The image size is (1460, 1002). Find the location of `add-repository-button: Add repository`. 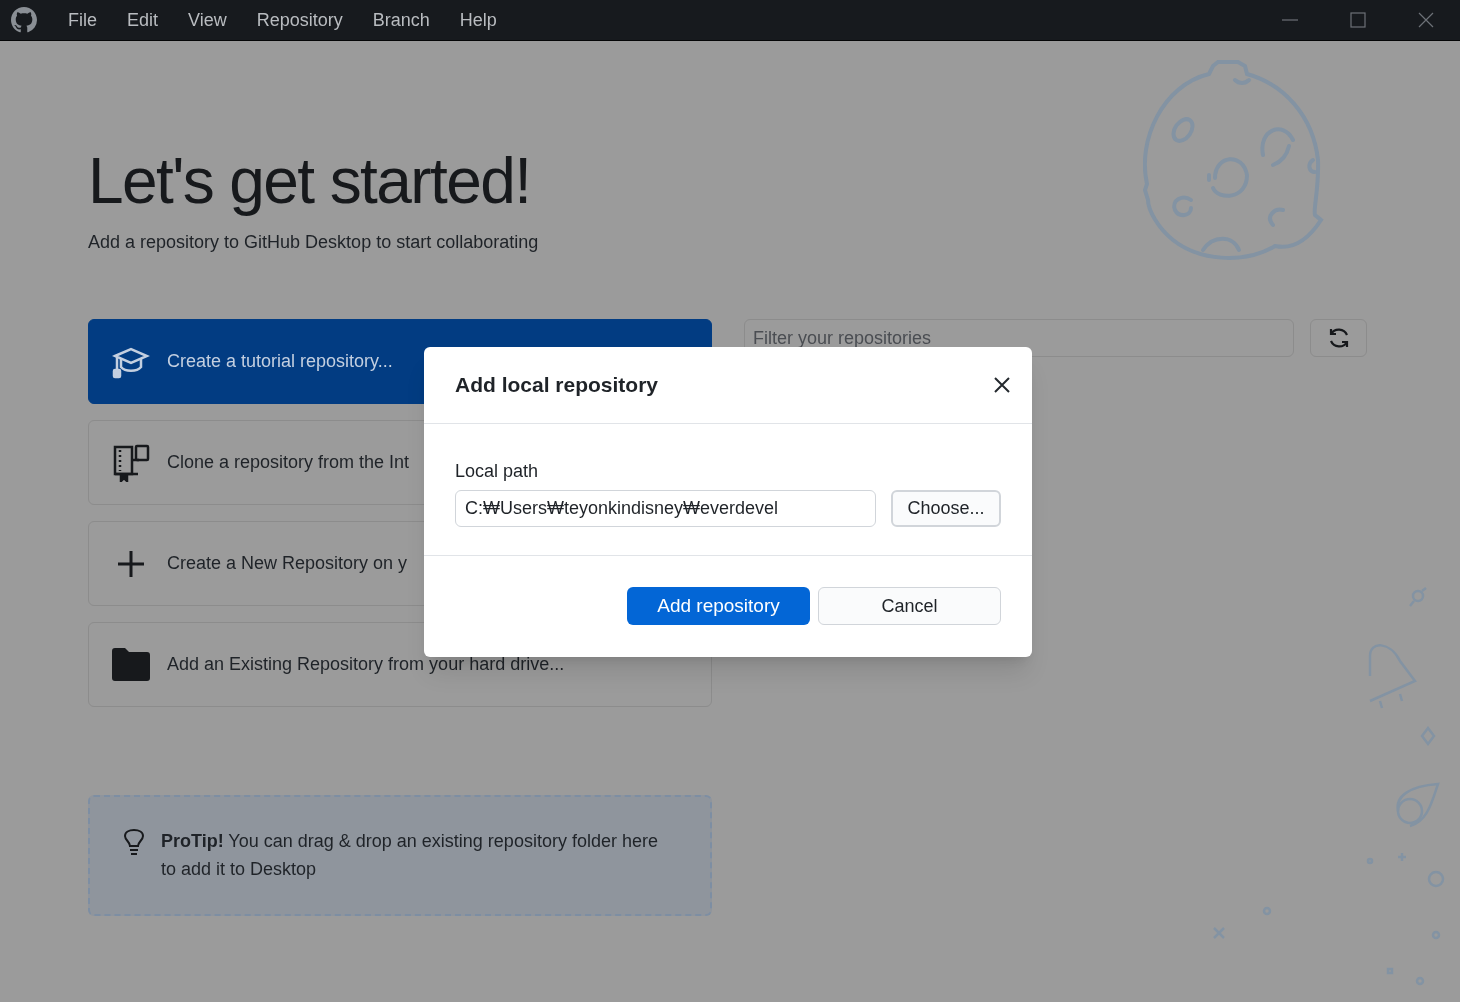

add-repository-button: Add repository is located at coordinates (718, 606).